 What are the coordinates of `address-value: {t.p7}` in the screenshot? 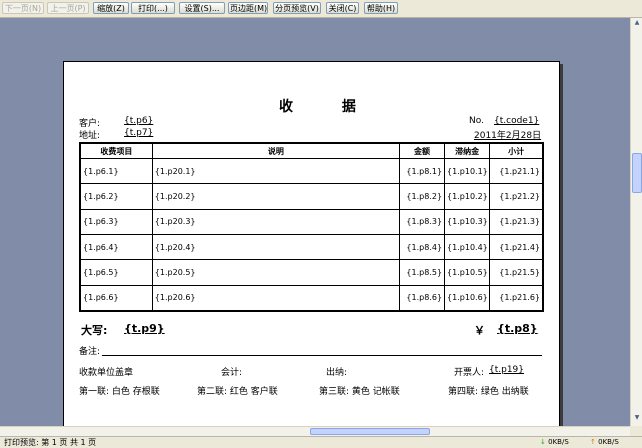 It's located at (139, 133).